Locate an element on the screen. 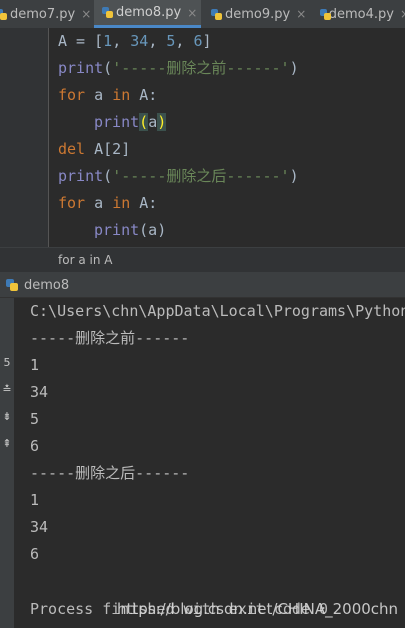 This screenshot has height=628, width=405. code-line-2: print('-----删除之前------') is located at coordinates (178, 68).